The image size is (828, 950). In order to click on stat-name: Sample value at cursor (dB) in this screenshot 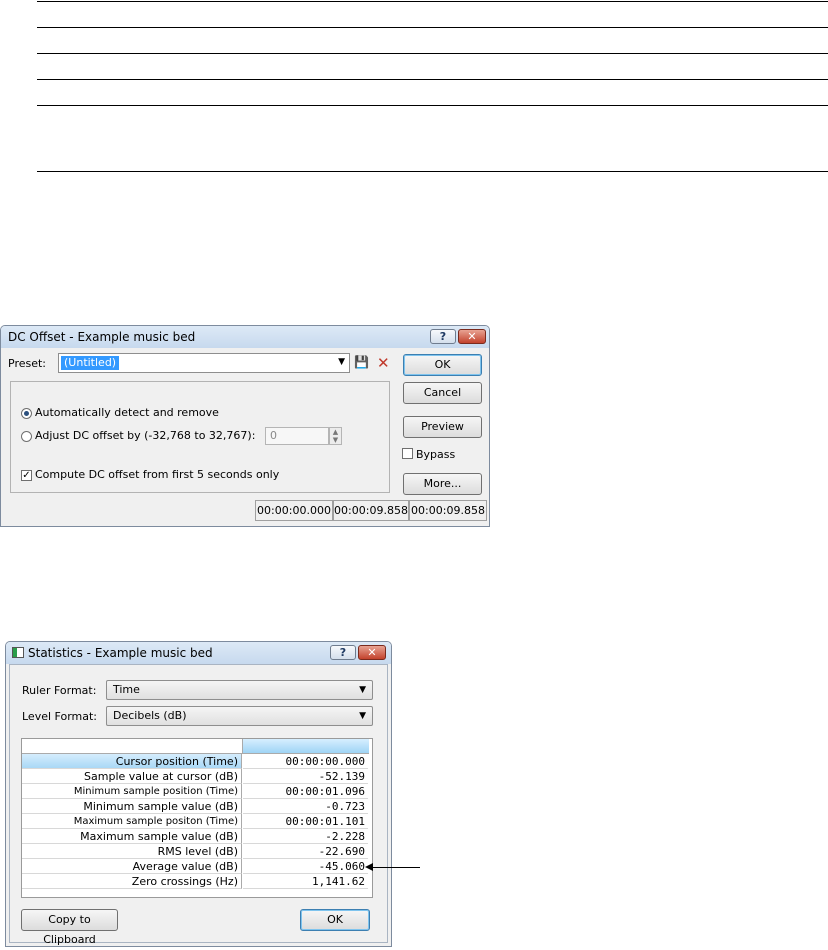, I will do `click(132, 776)`.